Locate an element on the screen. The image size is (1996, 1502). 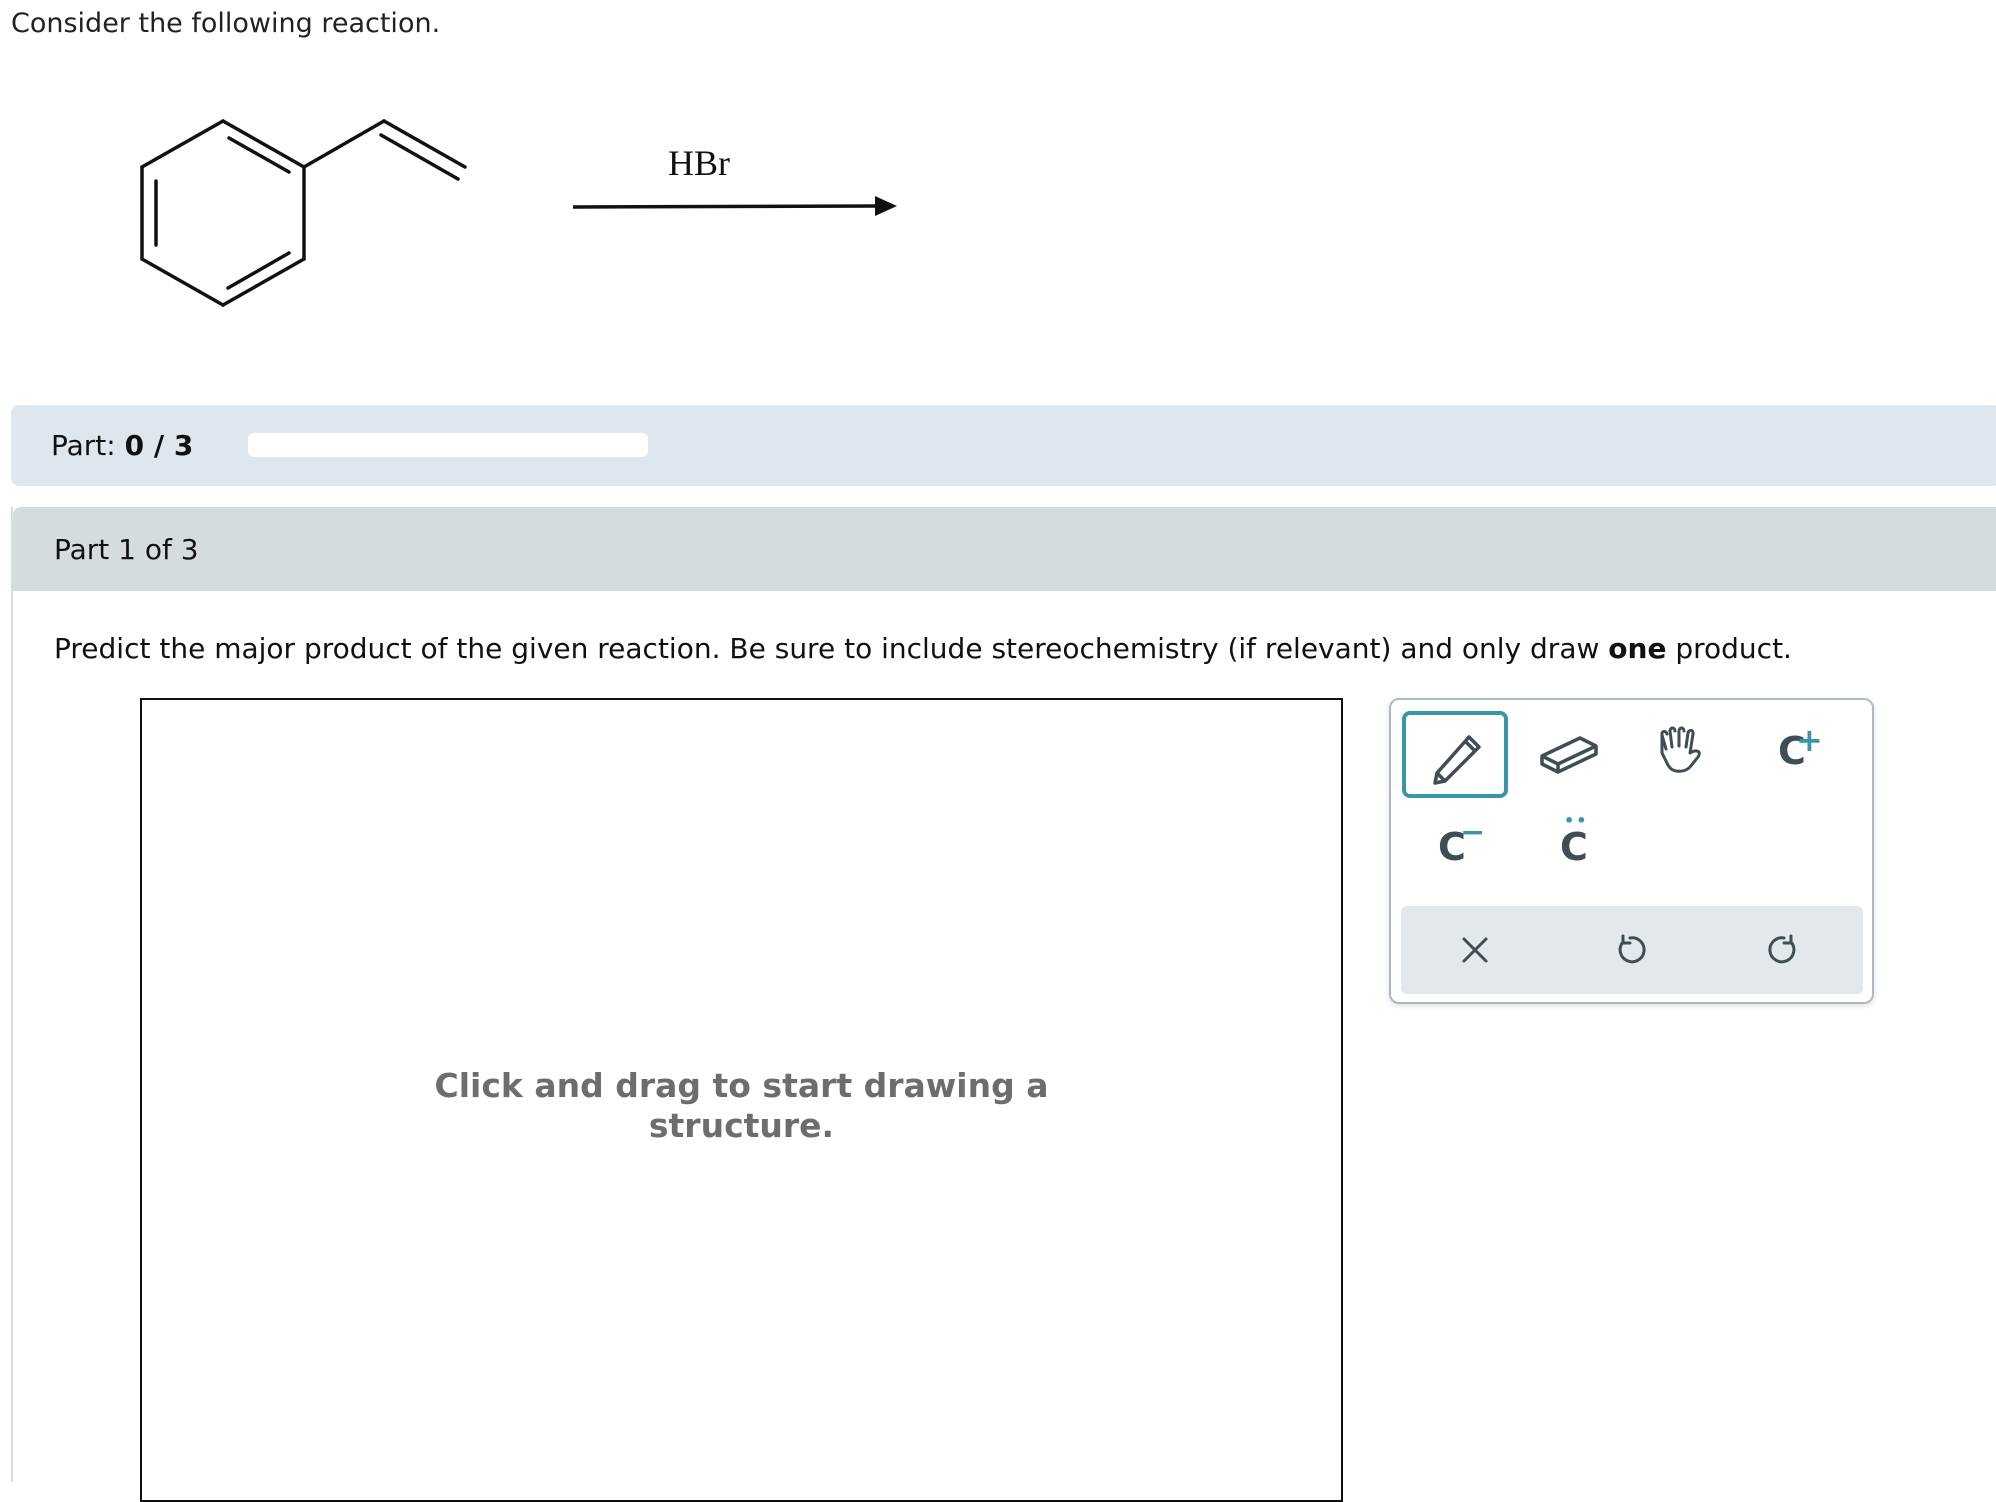
part-progress-bar: Part: 0 / 3 is located at coordinates (1003, 445).